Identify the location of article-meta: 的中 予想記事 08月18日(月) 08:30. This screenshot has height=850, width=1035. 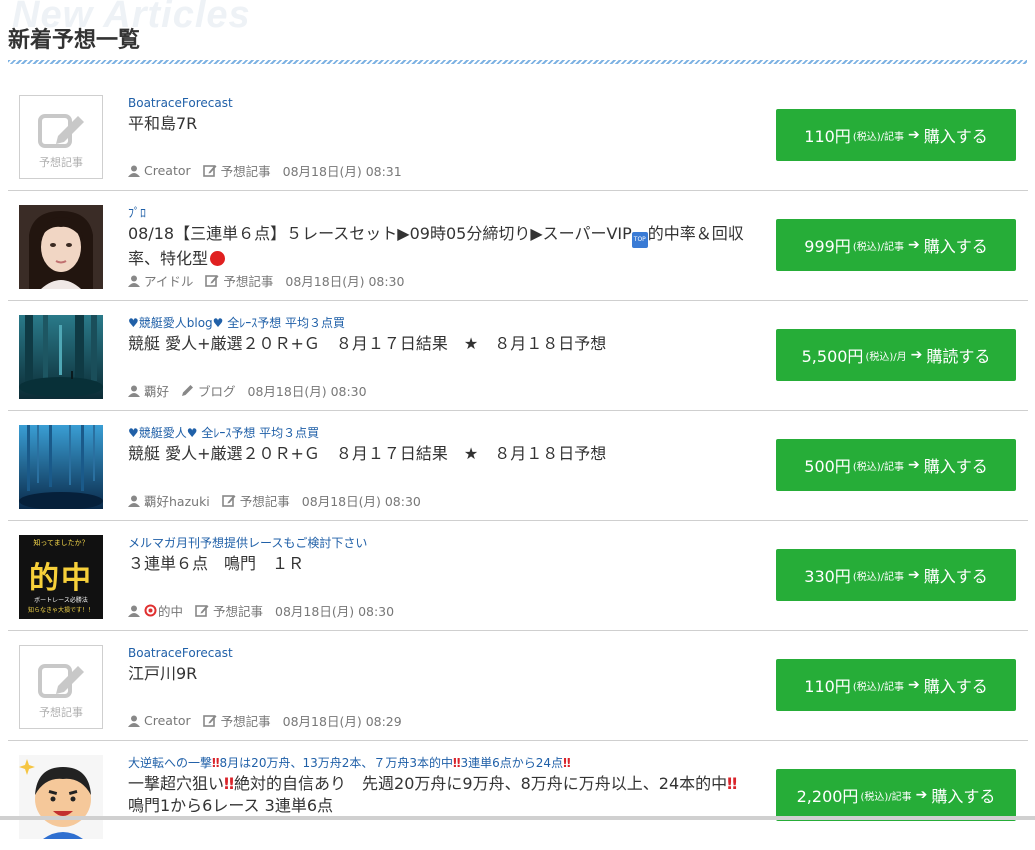
(261, 610).